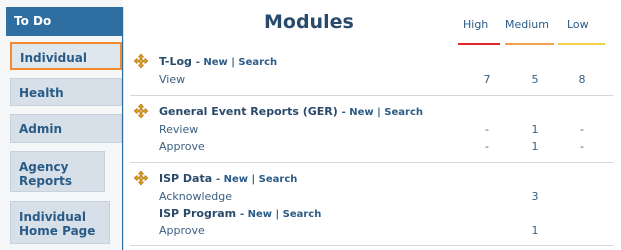 The height and width of the screenshot is (250, 621). What do you see at coordinates (529, 44) in the screenshot?
I see `medium-priority-bar` at bounding box center [529, 44].